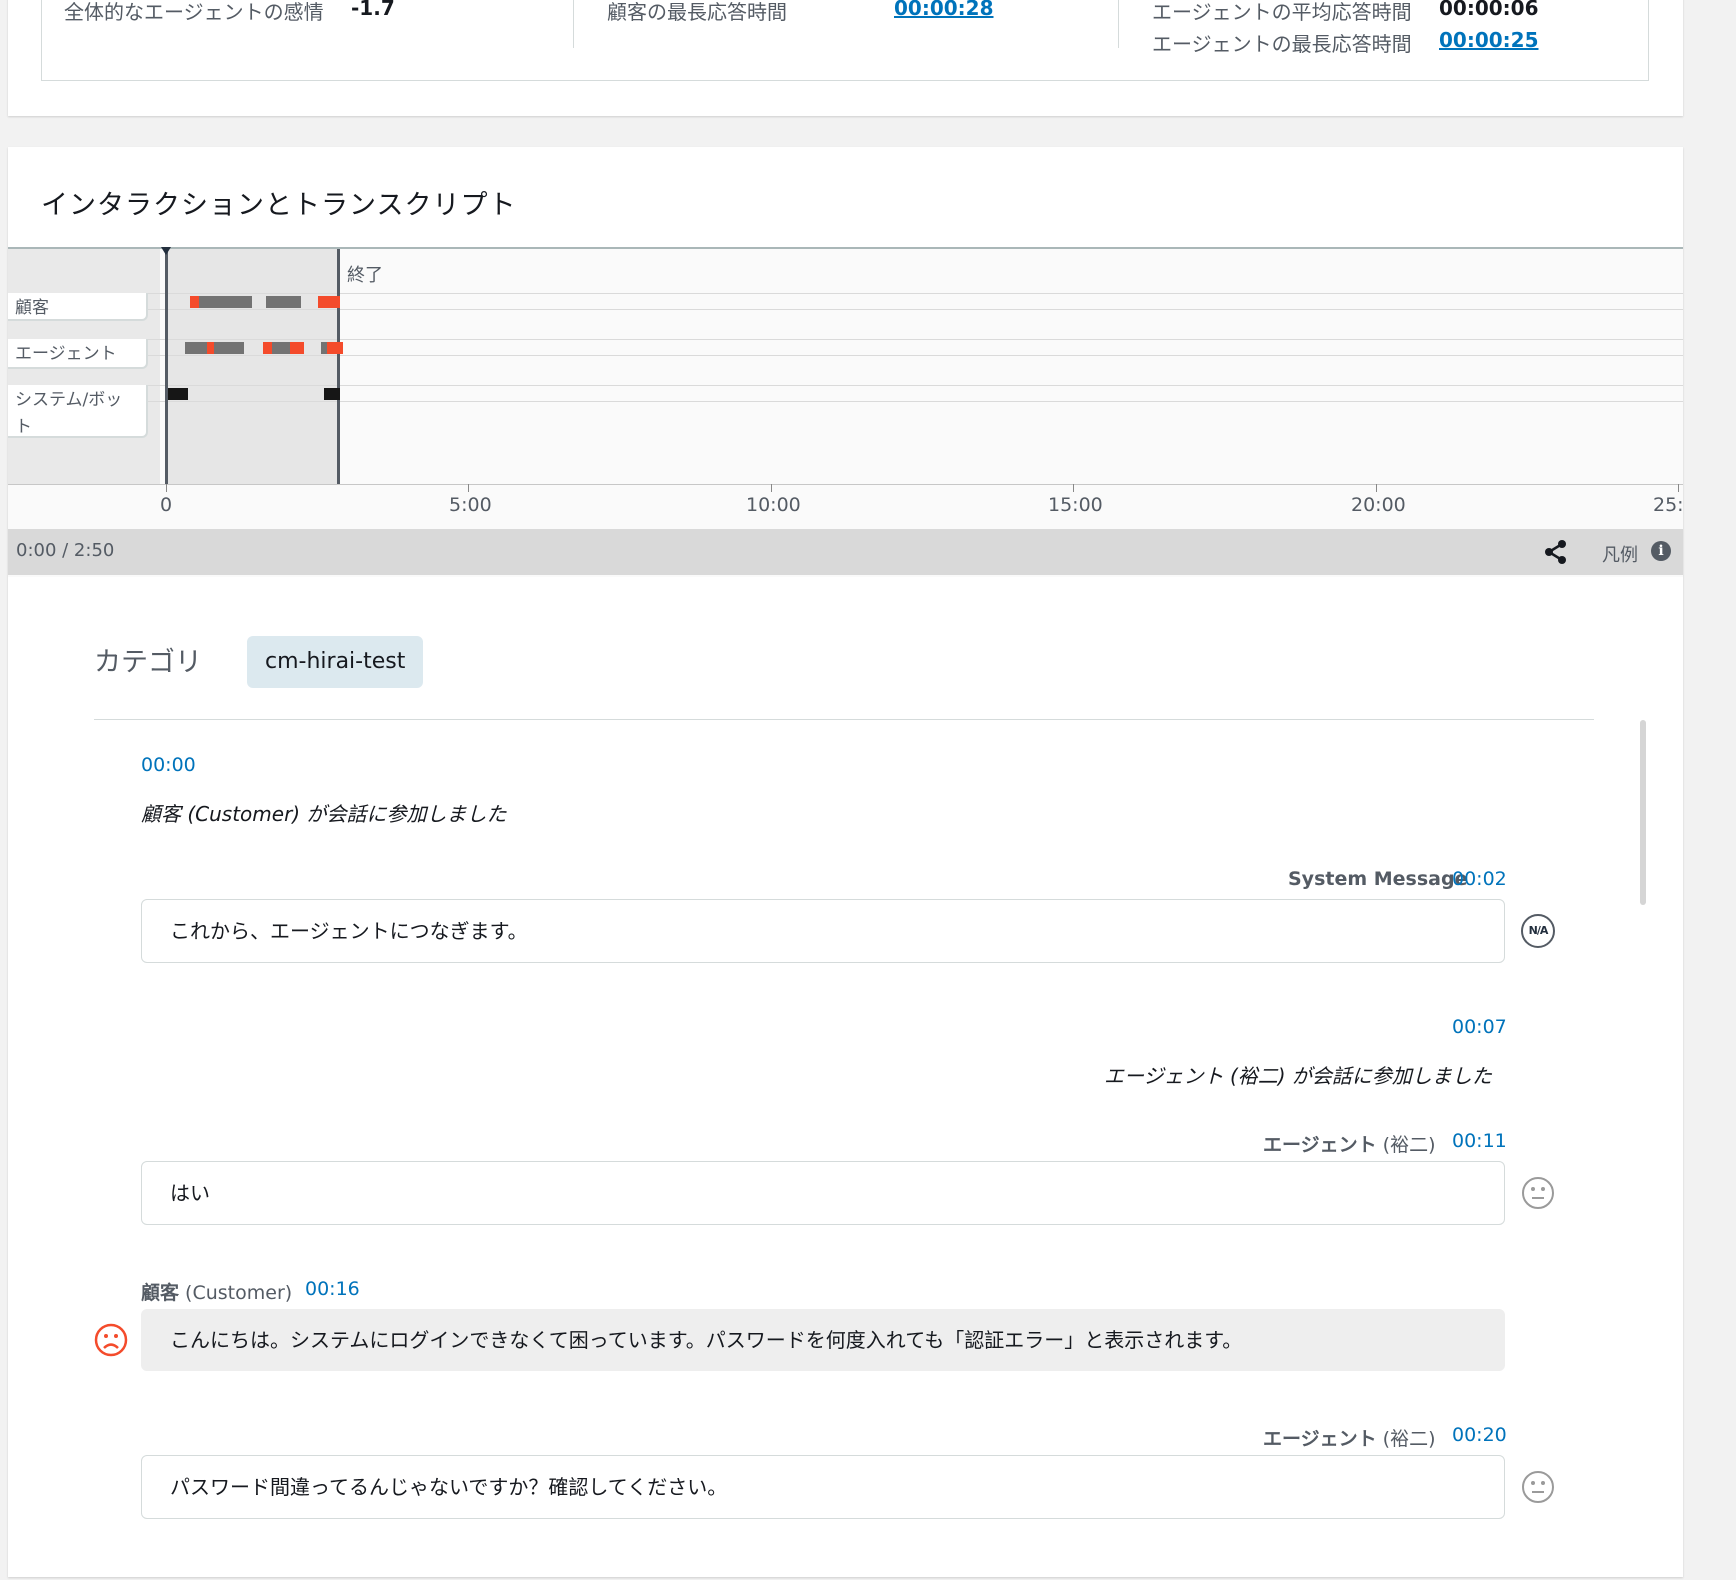 The width and height of the screenshot is (1736, 1580). What do you see at coordinates (78, 307) in the screenshot?
I see `track-label-customer: 顧客` at bounding box center [78, 307].